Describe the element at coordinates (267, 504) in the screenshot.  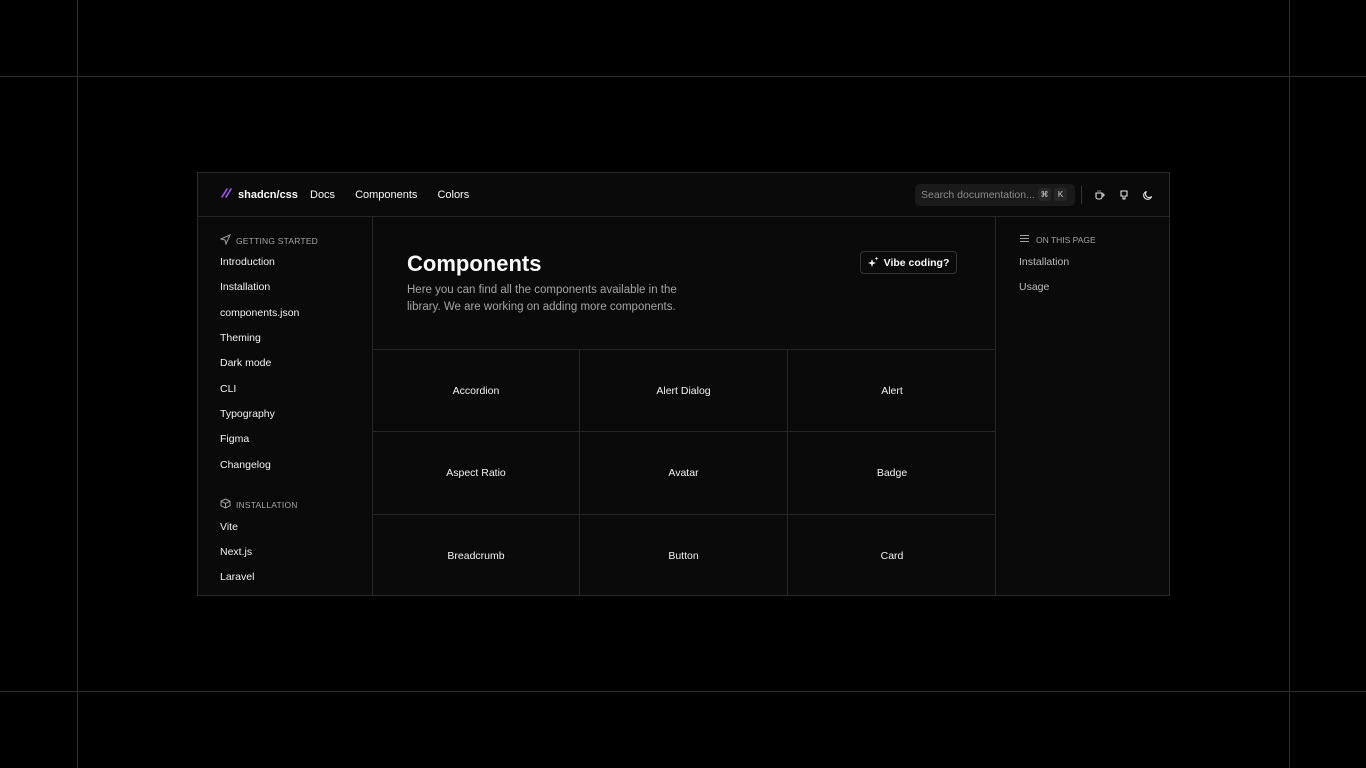
I see `section-heading: INSTALLATION` at that location.